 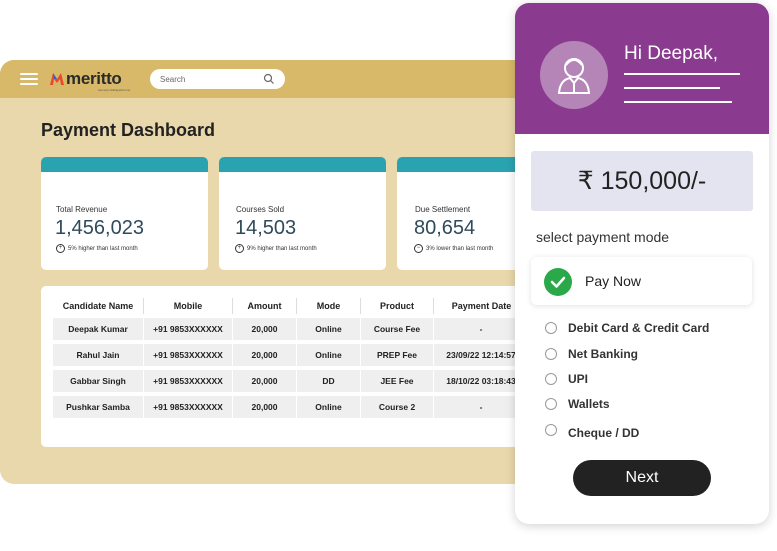 I want to click on greeting-text: Hi Deepak,, so click(x=671, y=53).